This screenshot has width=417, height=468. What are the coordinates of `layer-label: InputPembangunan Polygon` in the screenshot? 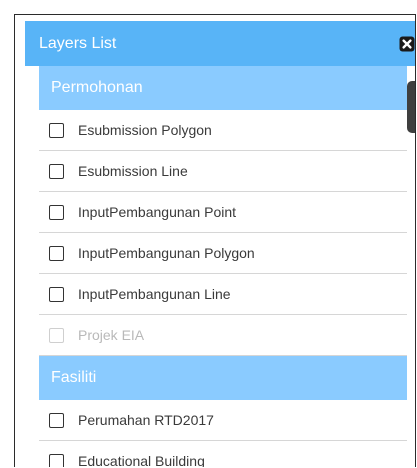 It's located at (166, 253).